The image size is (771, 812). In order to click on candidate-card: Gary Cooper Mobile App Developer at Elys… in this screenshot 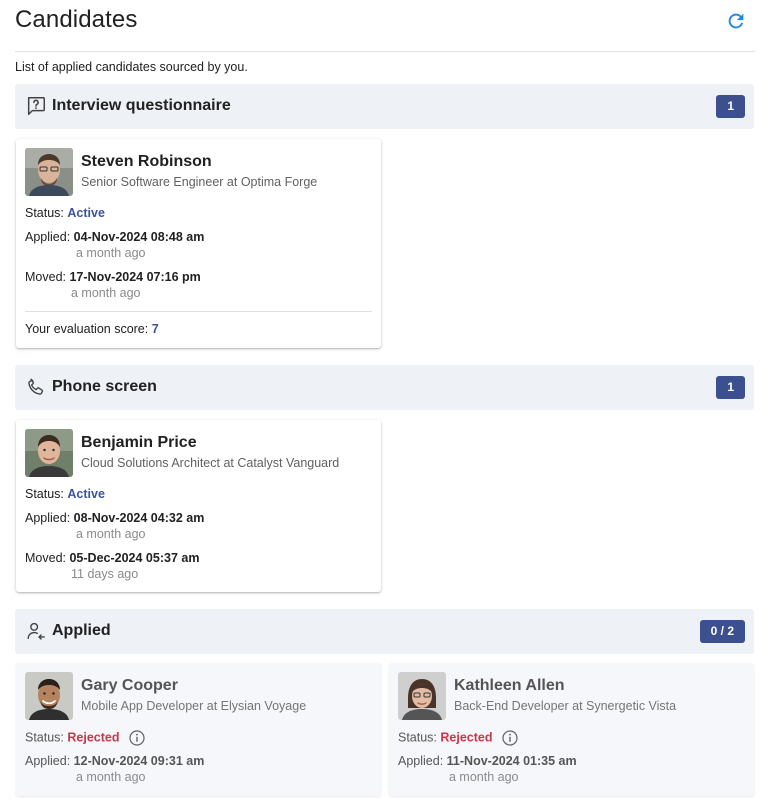, I will do `click(198, 729)`.